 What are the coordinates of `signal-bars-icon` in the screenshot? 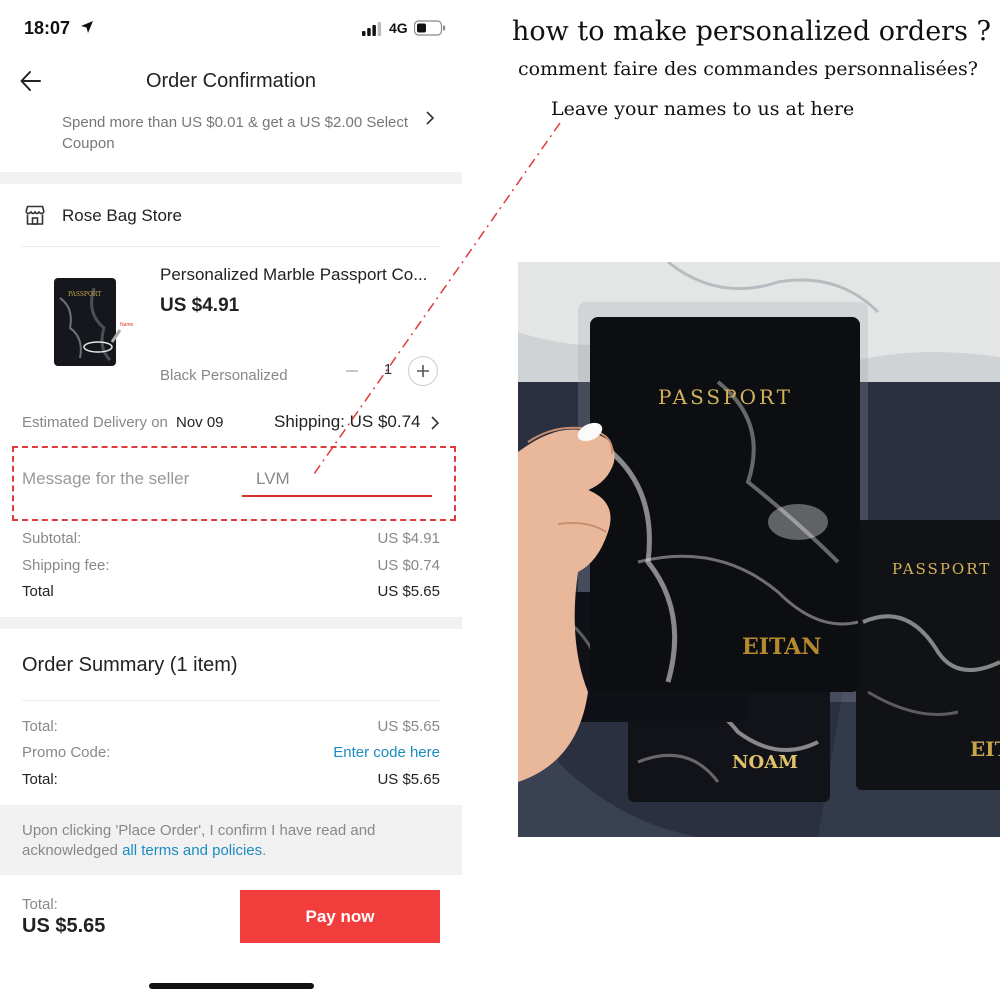 It's located at (372, 29).